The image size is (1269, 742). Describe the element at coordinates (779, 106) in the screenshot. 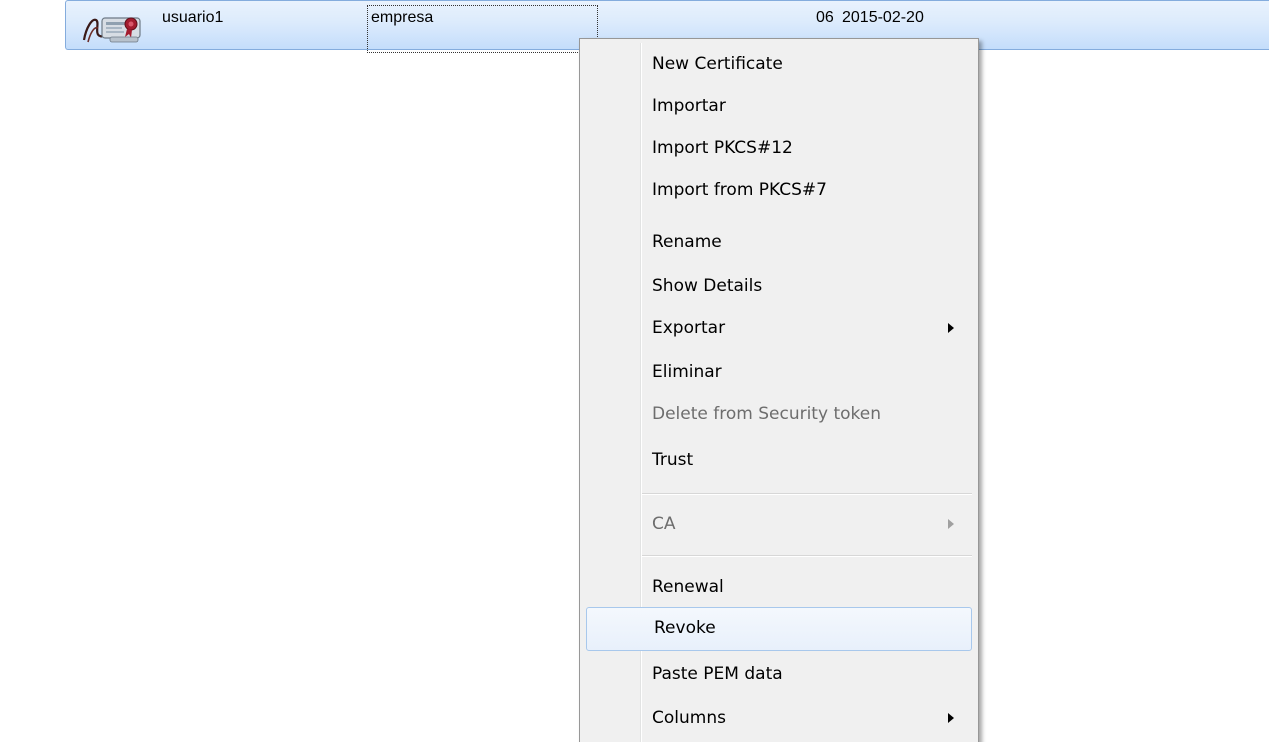

I see `menu-item-import: Importar` at that location.